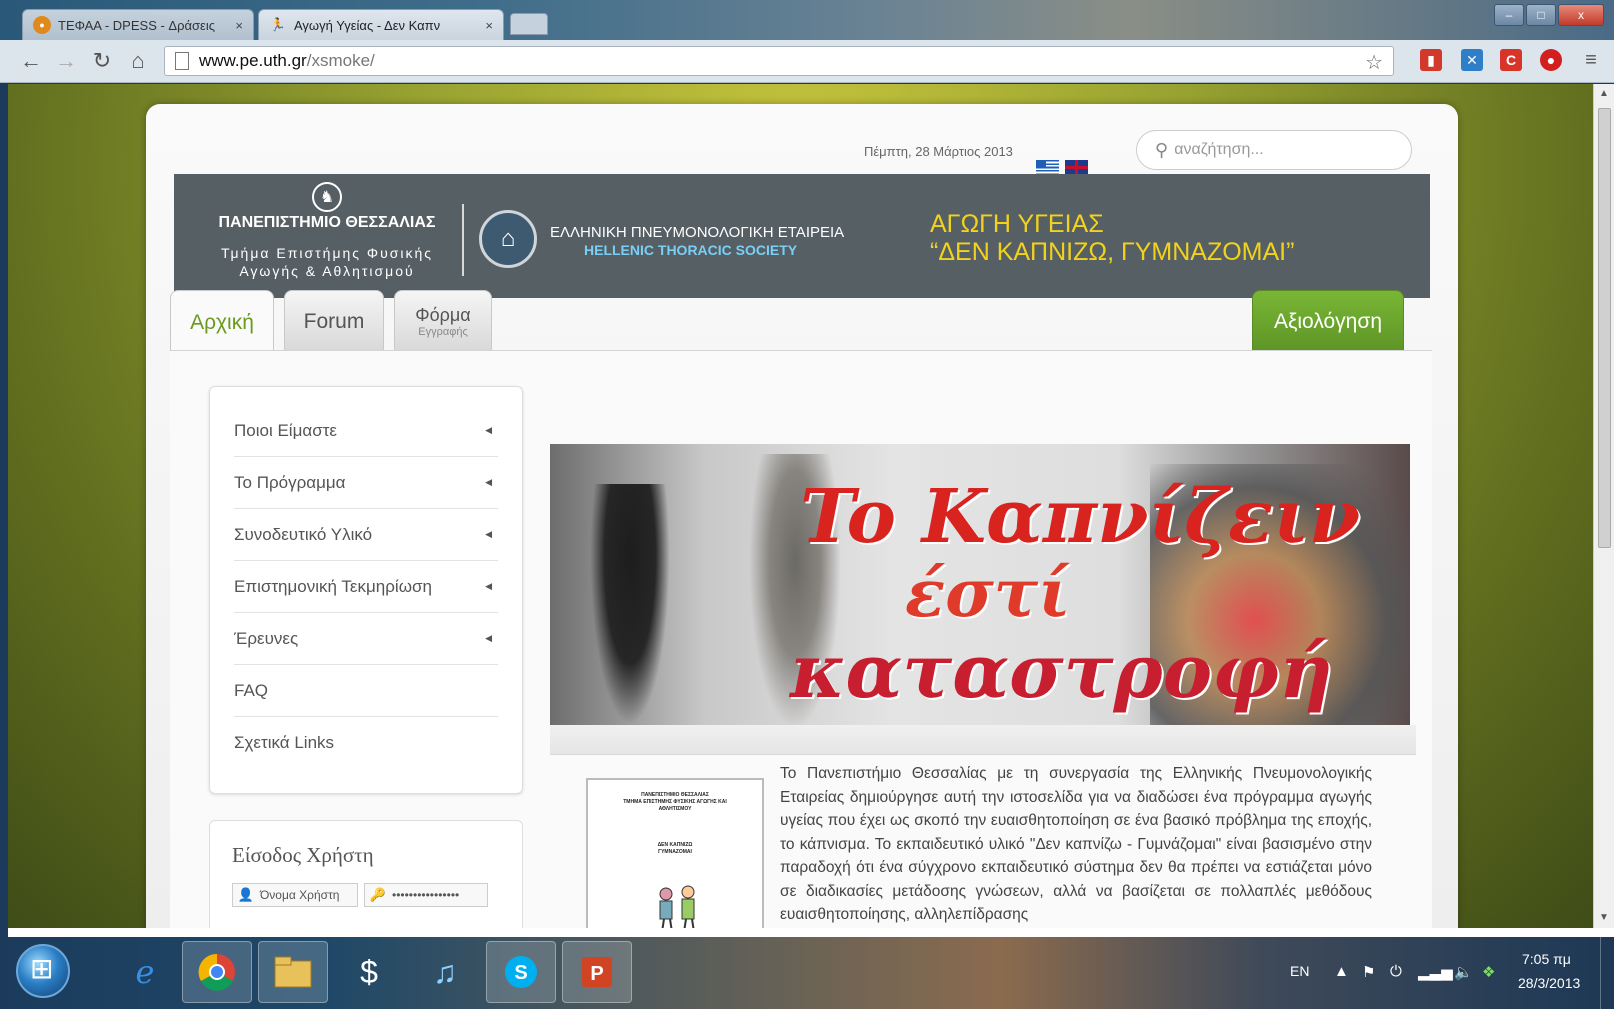 The width and height of the screenshot is (1614, 1009). I want to click on menu-item-label: Συνοδευτικό Υλικό, so click(303, 534).